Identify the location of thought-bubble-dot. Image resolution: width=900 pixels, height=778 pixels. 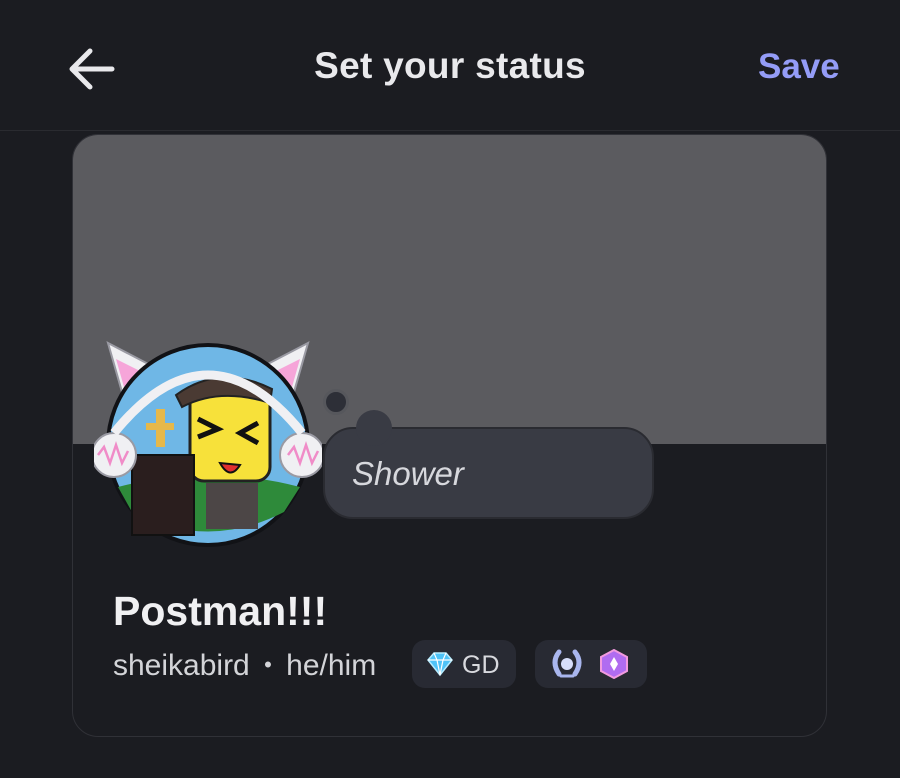
(336, 402).